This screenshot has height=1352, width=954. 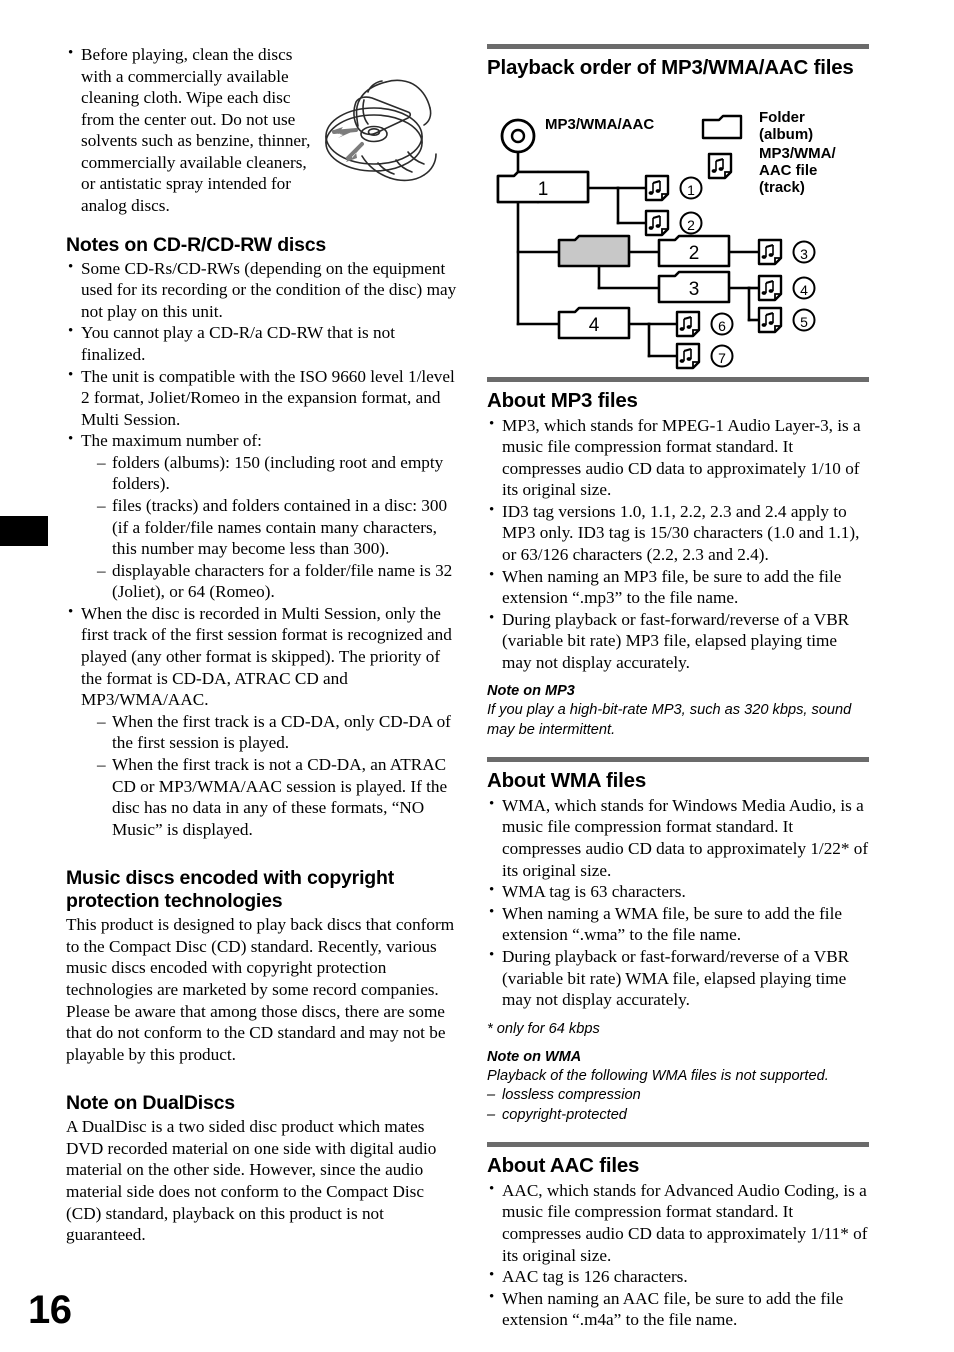 I want to click on svg-text: AAC file, so click(x=788, y=170).